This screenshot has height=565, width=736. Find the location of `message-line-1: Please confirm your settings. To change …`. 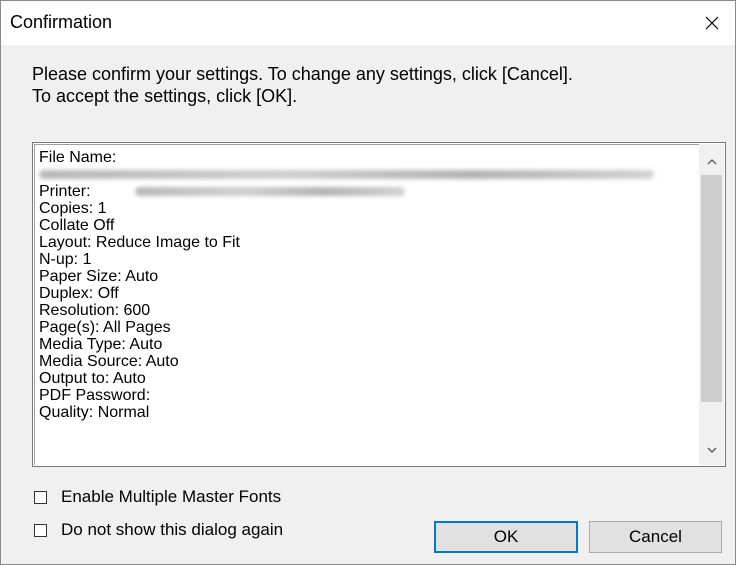

message-line-1: Please confirm your settings. To change … is located at coordinates (302, 74).